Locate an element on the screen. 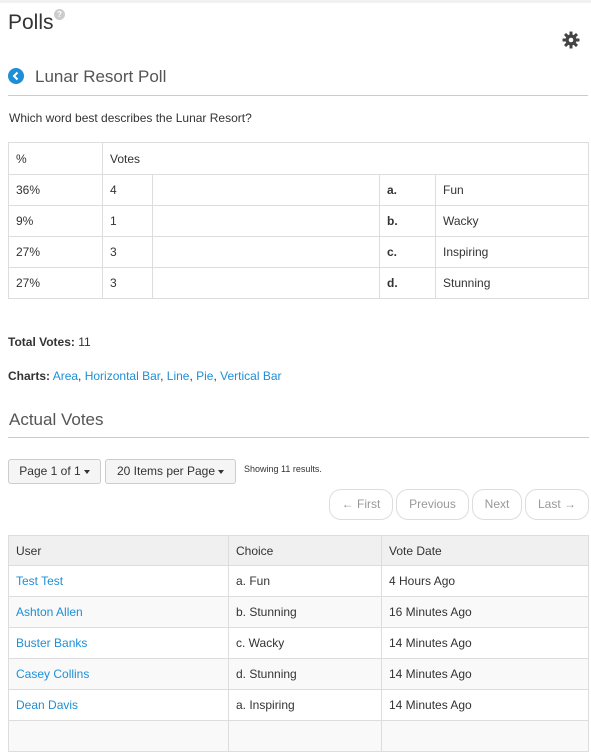 This screenshot has width=591, height=752. vote-choice: d. Stunning is located at coordinates (305, 674).